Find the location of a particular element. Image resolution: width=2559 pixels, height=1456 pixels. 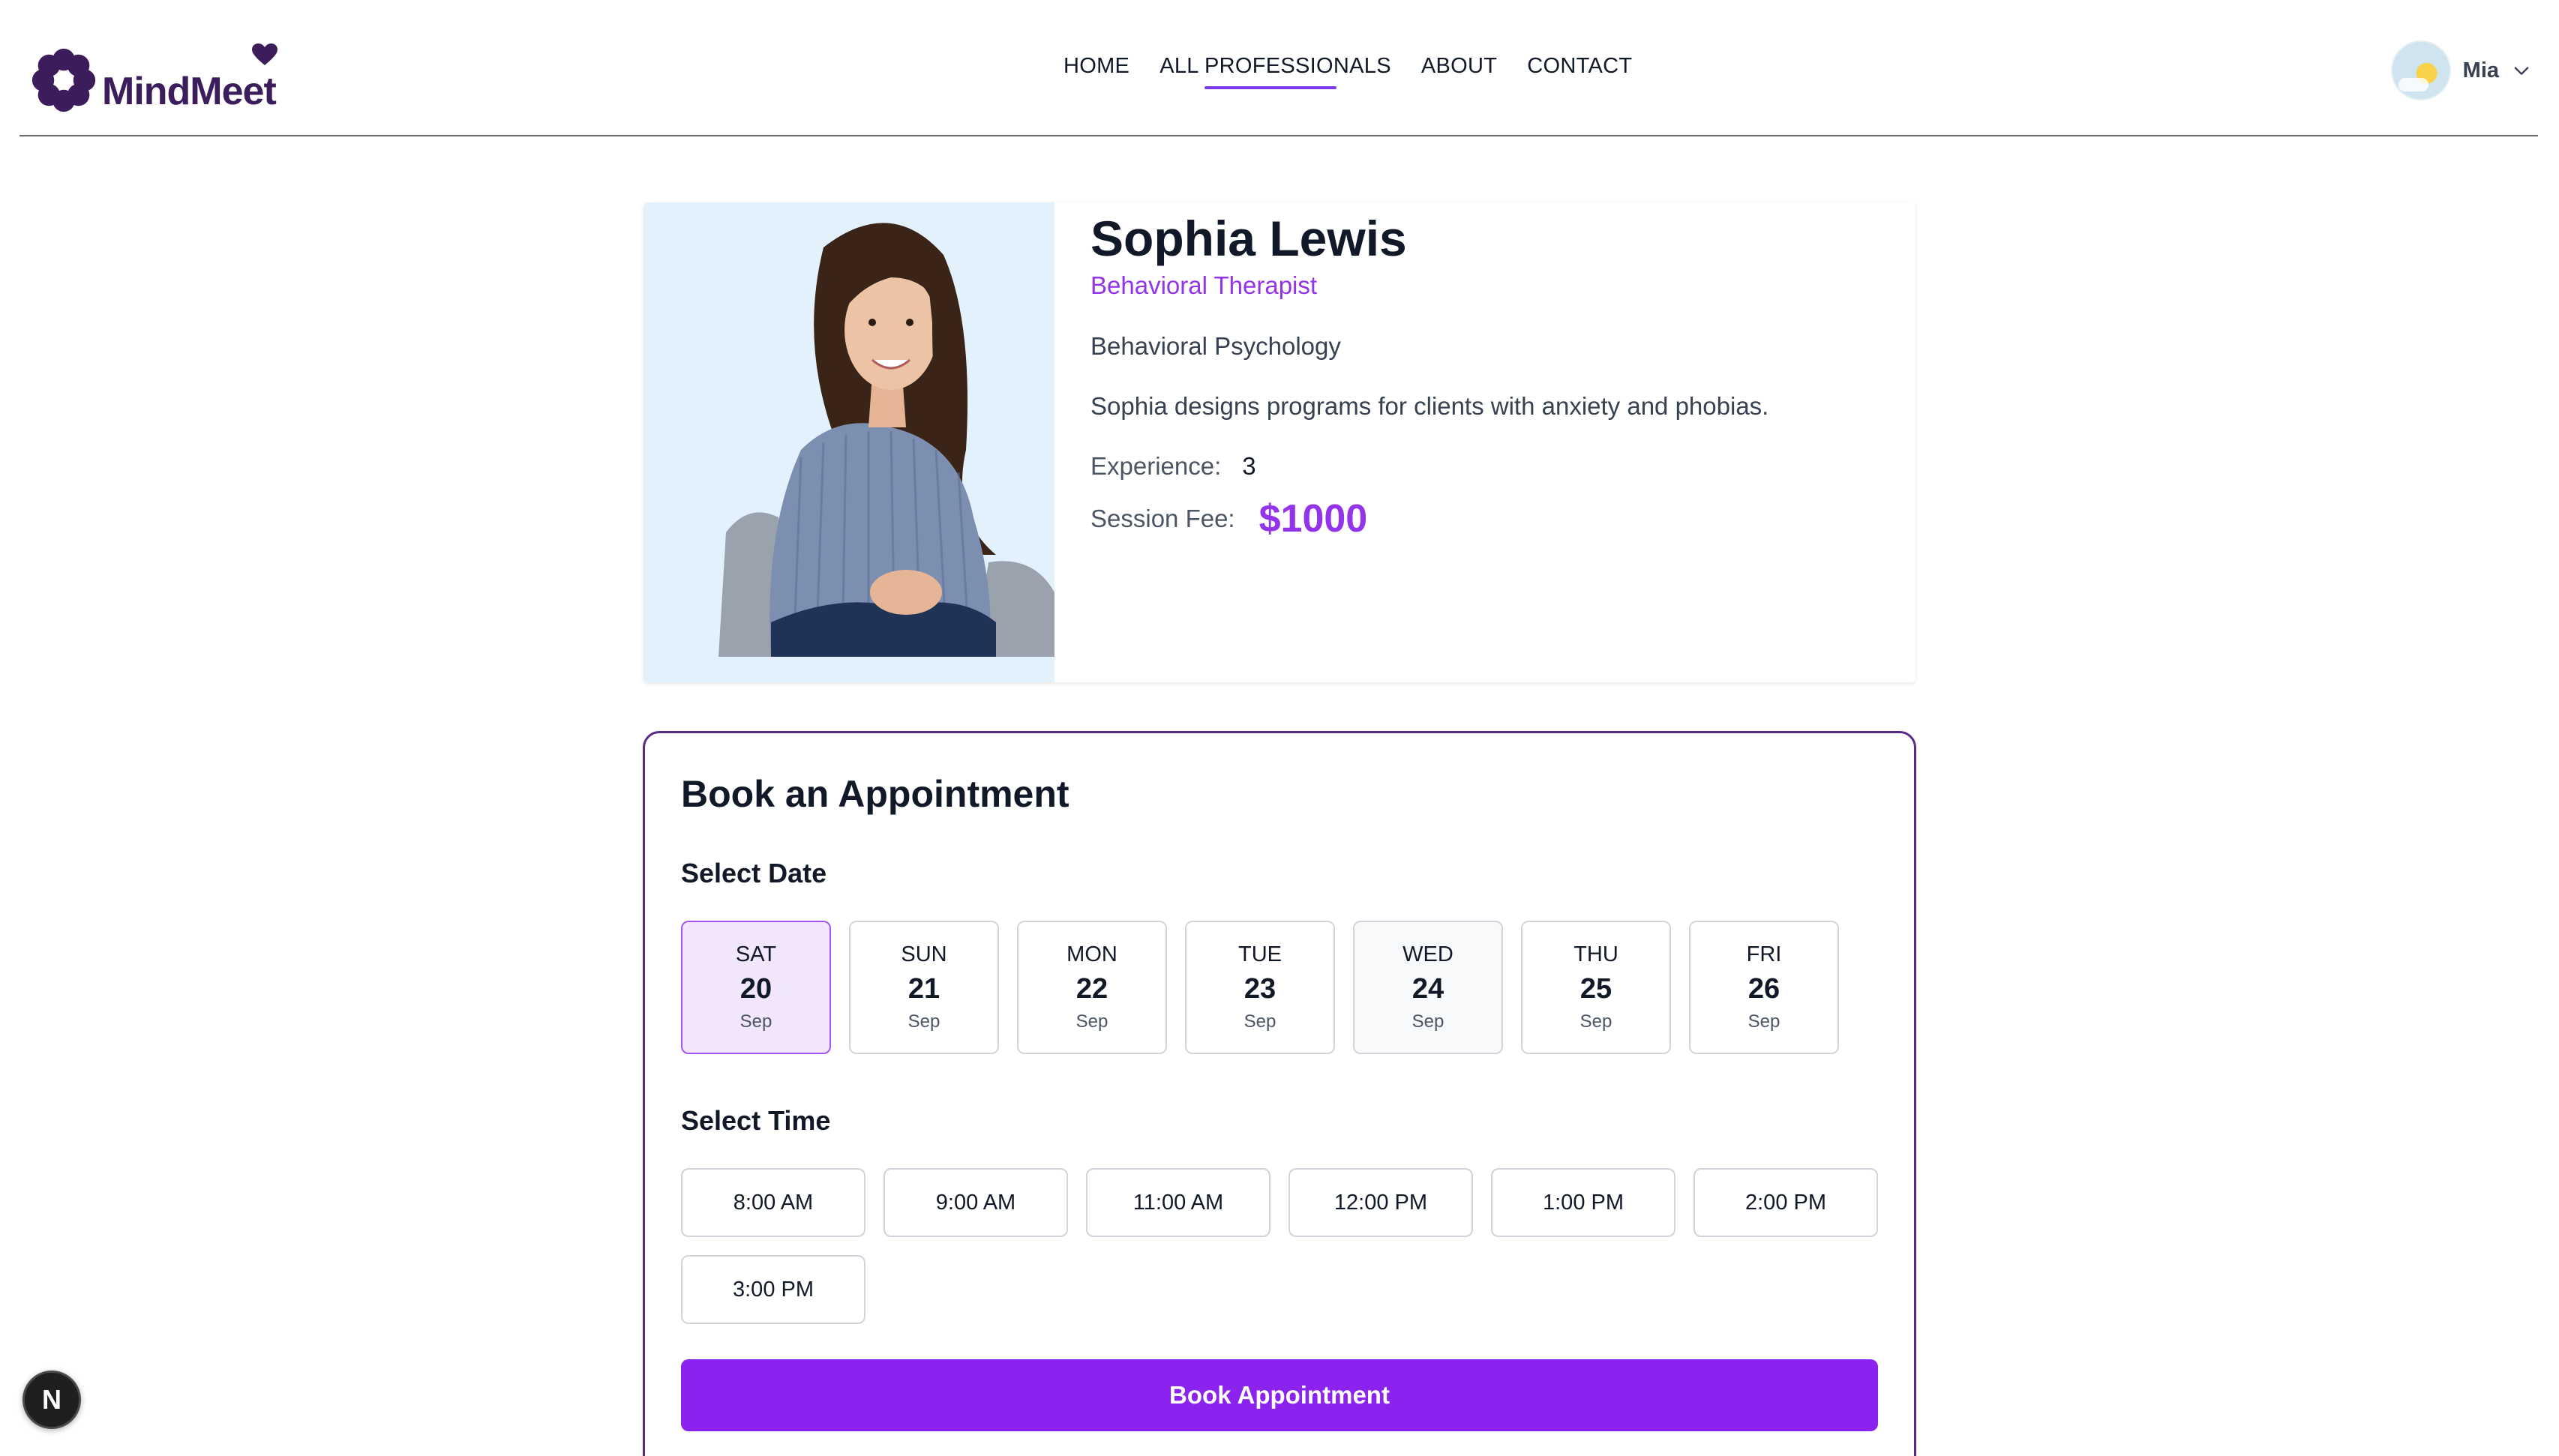

session-fee-label: Session Fee: is located at coordinates (1162, 518).